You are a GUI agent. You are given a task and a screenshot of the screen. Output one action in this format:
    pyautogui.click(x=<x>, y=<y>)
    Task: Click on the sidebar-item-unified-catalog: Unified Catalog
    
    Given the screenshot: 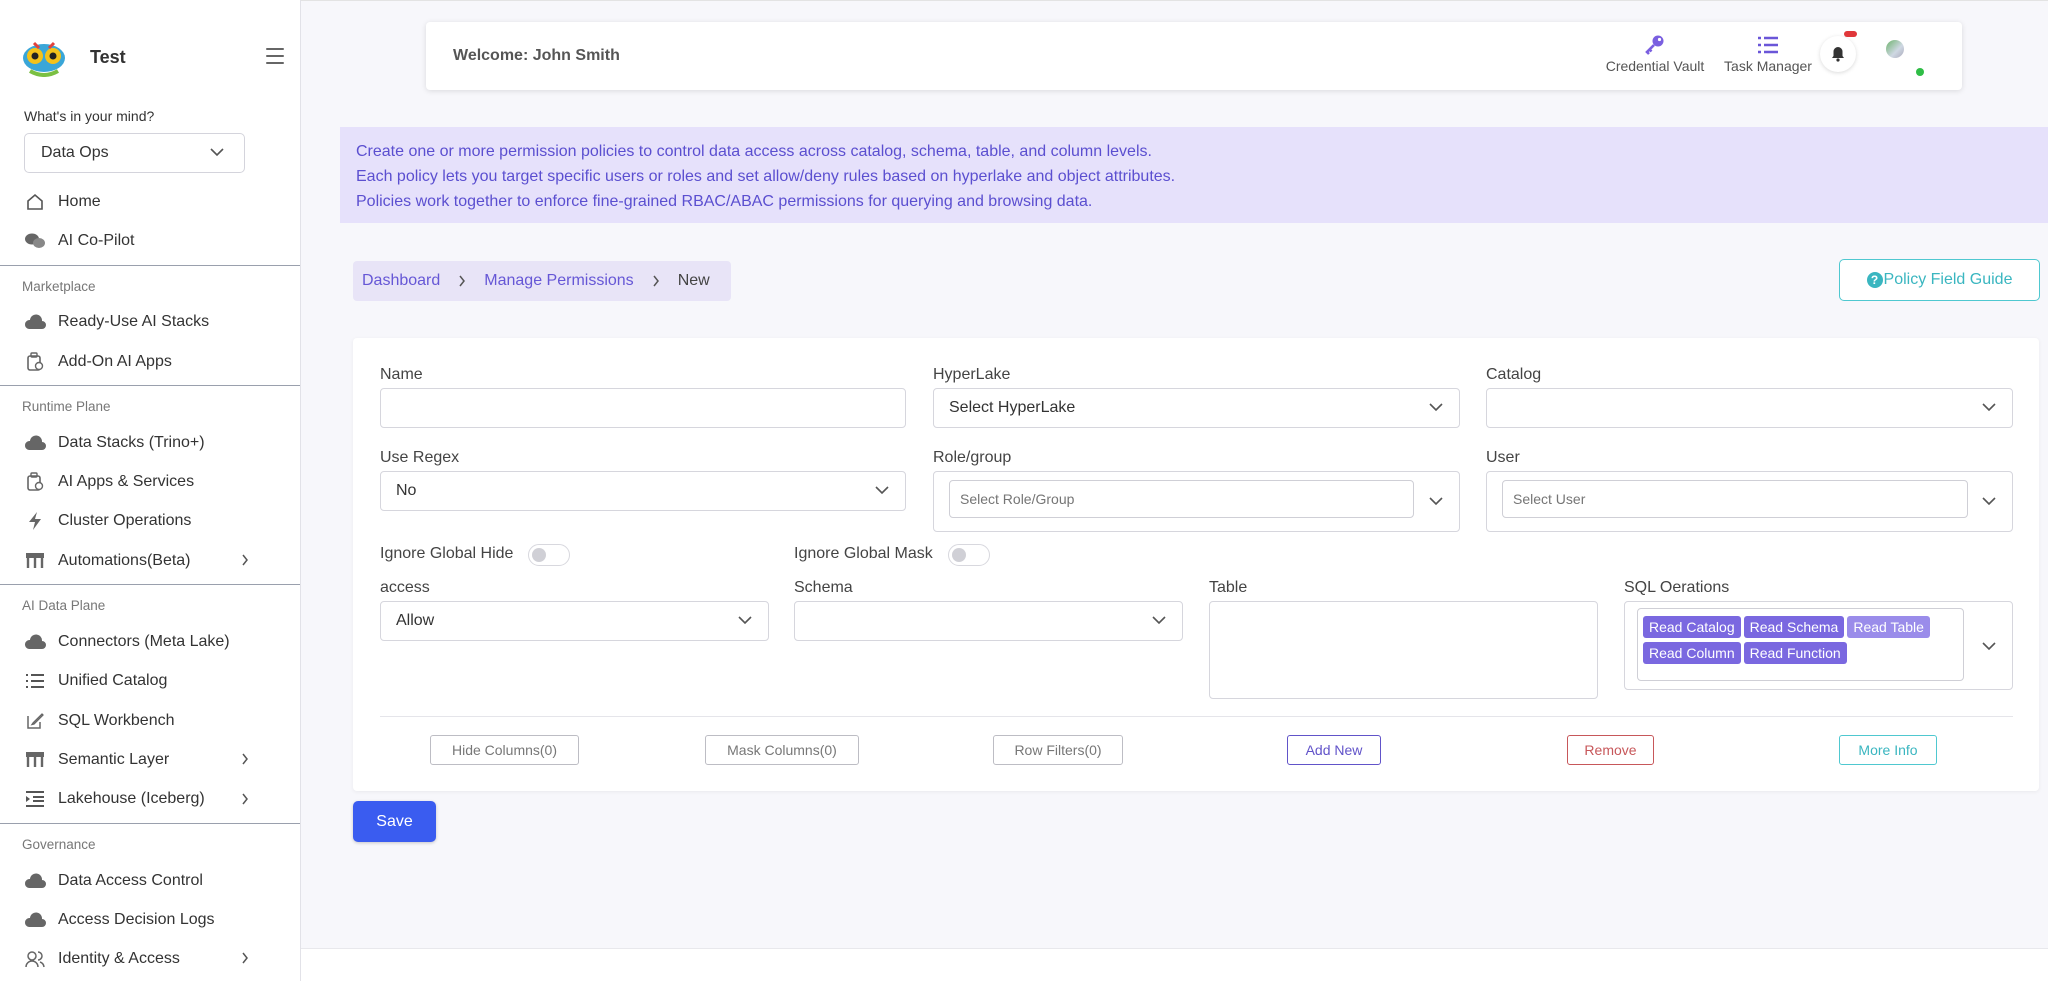 What is the action you would take?
    pyautogui.click(x=150, y=681)
    